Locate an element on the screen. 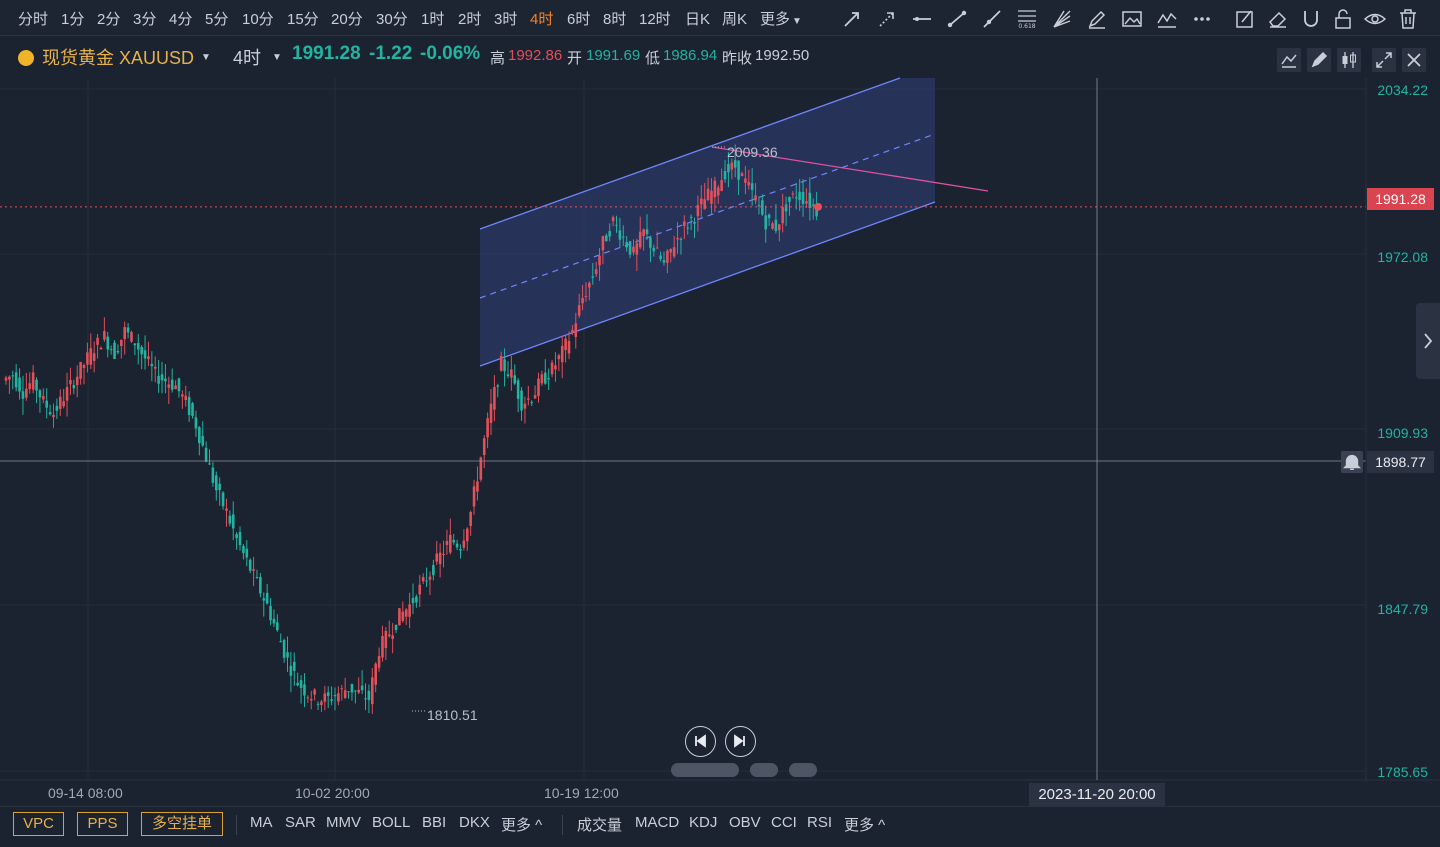 The image size is (1440, 847). long-short-orders-button: 多空挂单 is located at coordinates (182, 824).